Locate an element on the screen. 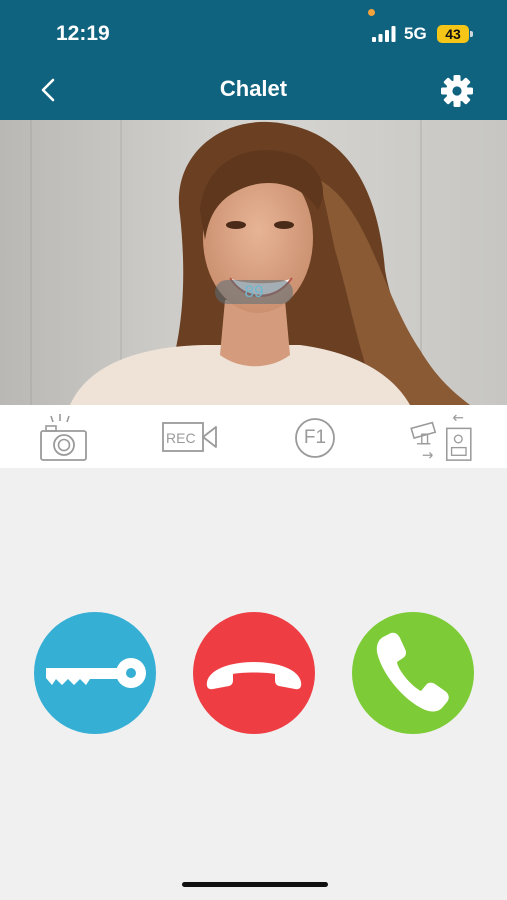 The height and width of the screenshot is (900, 507). function-key-label: F1 is located at coordinates (315, 437).